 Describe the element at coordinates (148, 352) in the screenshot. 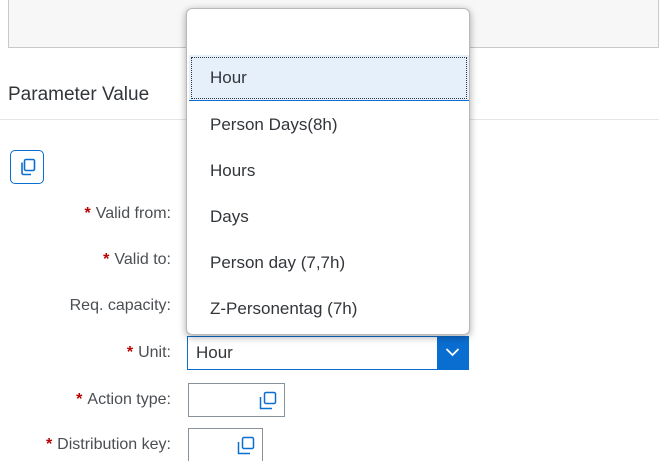

I see `unit-label: * Unit:` at that location.